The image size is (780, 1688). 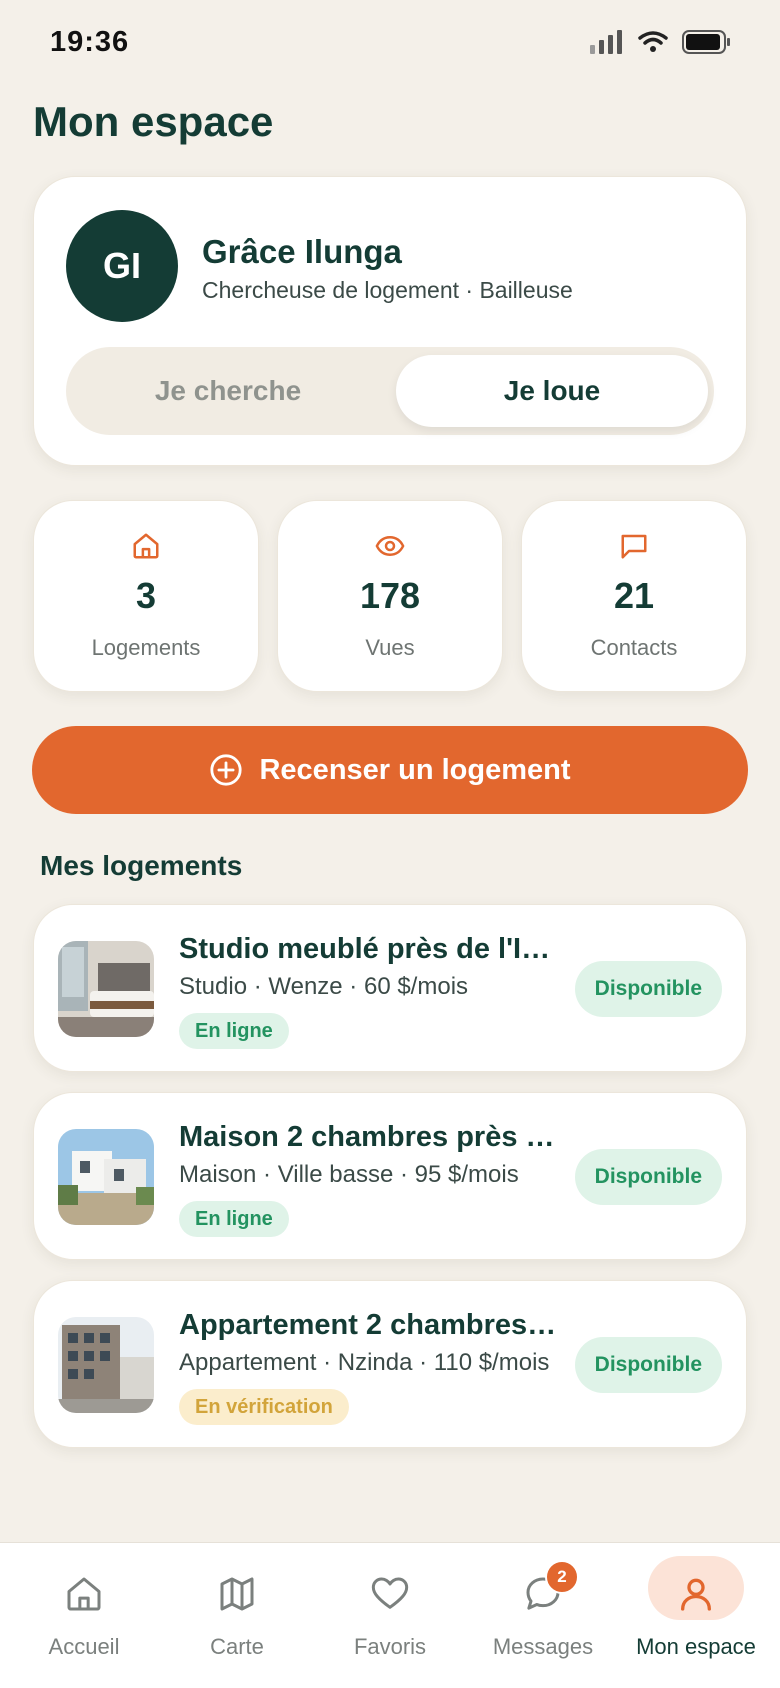 What do you see at coordinates (153, 121) in the screenshot?
I see `page-title: Mon espace` at bounding box center [153, 121].